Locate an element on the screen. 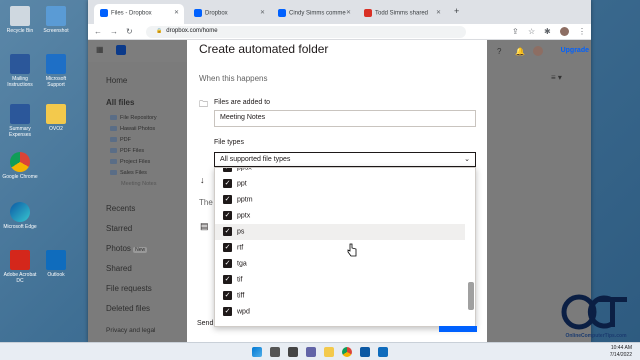  nav-home: Home is located at coordinates (116, 80).